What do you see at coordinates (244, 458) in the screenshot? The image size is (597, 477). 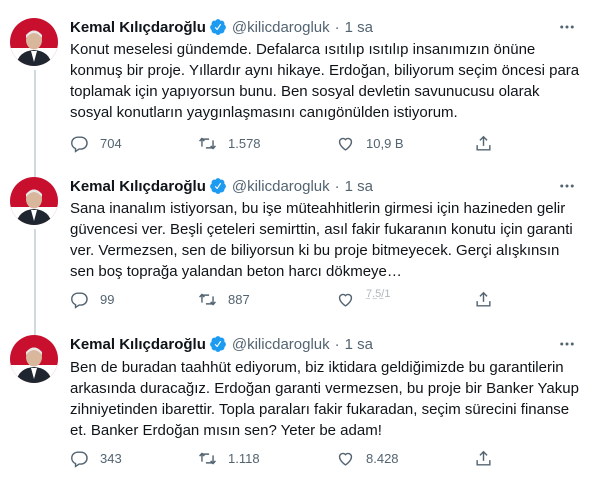 I see `retweet-count: 1.118` at bounding box center [244, 458].